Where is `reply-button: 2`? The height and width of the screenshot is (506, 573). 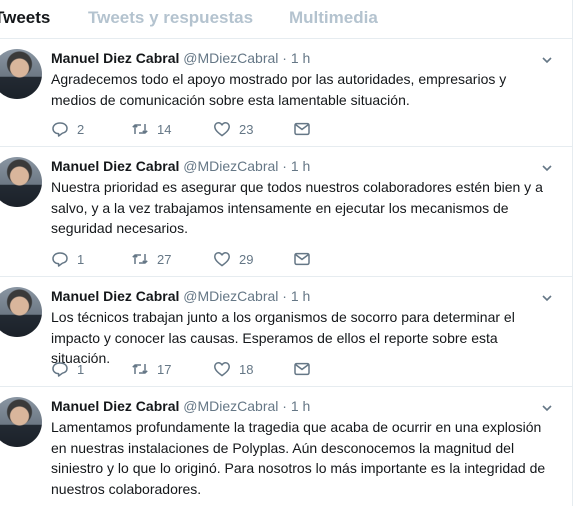
reply-button: 2 is located at coordinates (67, 129).